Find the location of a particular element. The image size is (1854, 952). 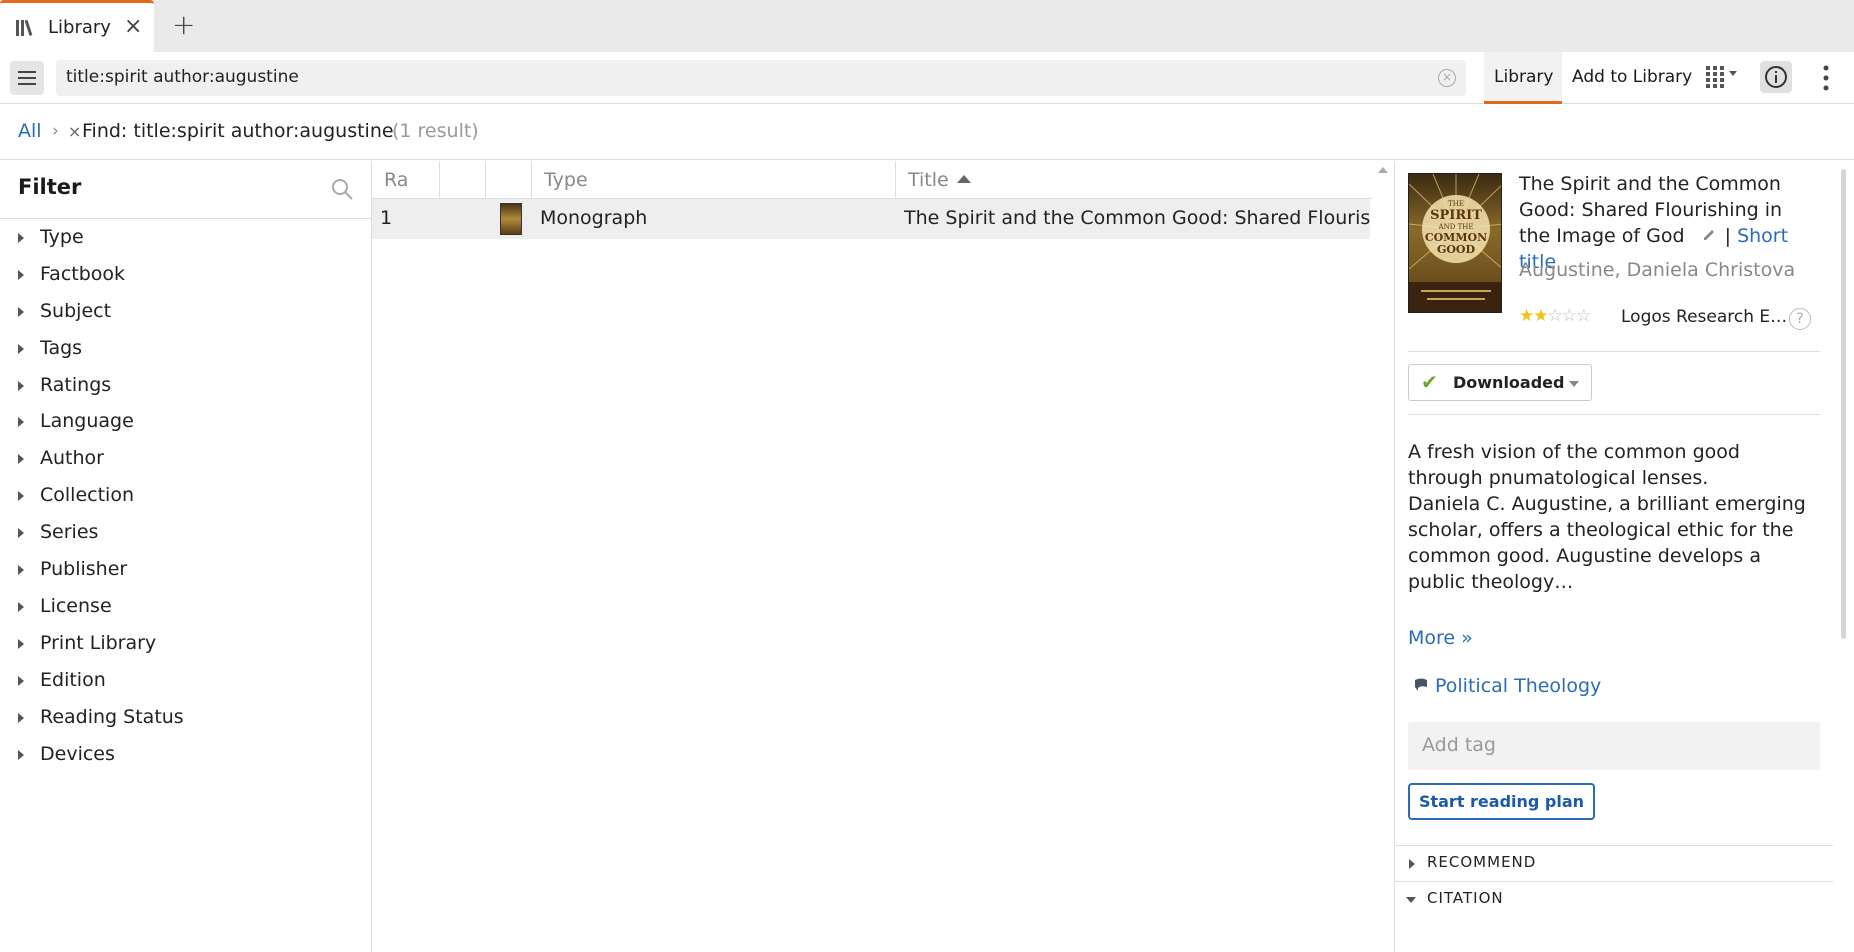

filter-item-ratings: Ratings is located at coordinates (186, 389).